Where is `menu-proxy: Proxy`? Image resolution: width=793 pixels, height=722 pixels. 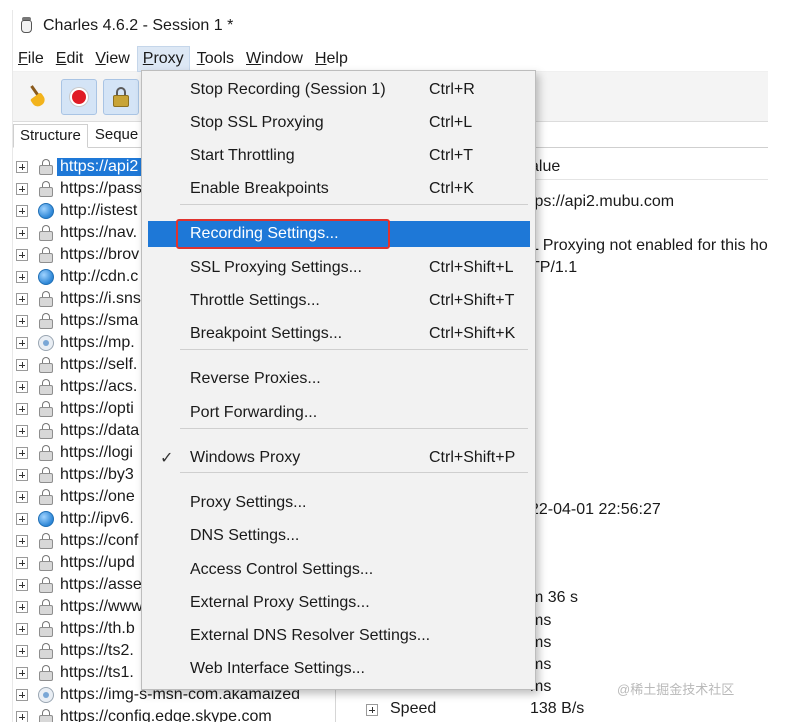 menu-proxy: Proxy is located at coordinates (163, 58).